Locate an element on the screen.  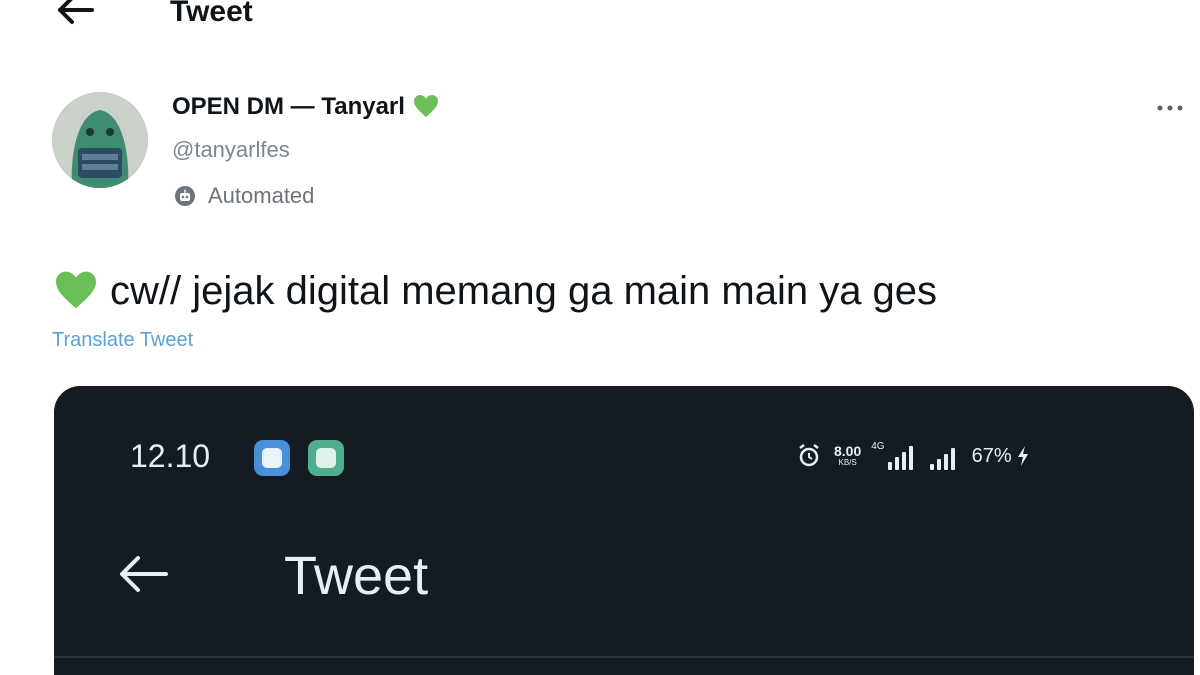
translate-tweet-link: Translate Tweet is located at coordinates (122, 340).